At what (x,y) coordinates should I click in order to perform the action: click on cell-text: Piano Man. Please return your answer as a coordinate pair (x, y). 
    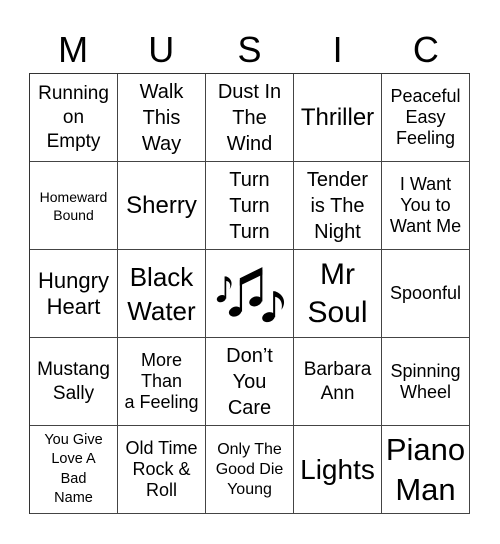
    Looking at the image, I should click on (425, 469).